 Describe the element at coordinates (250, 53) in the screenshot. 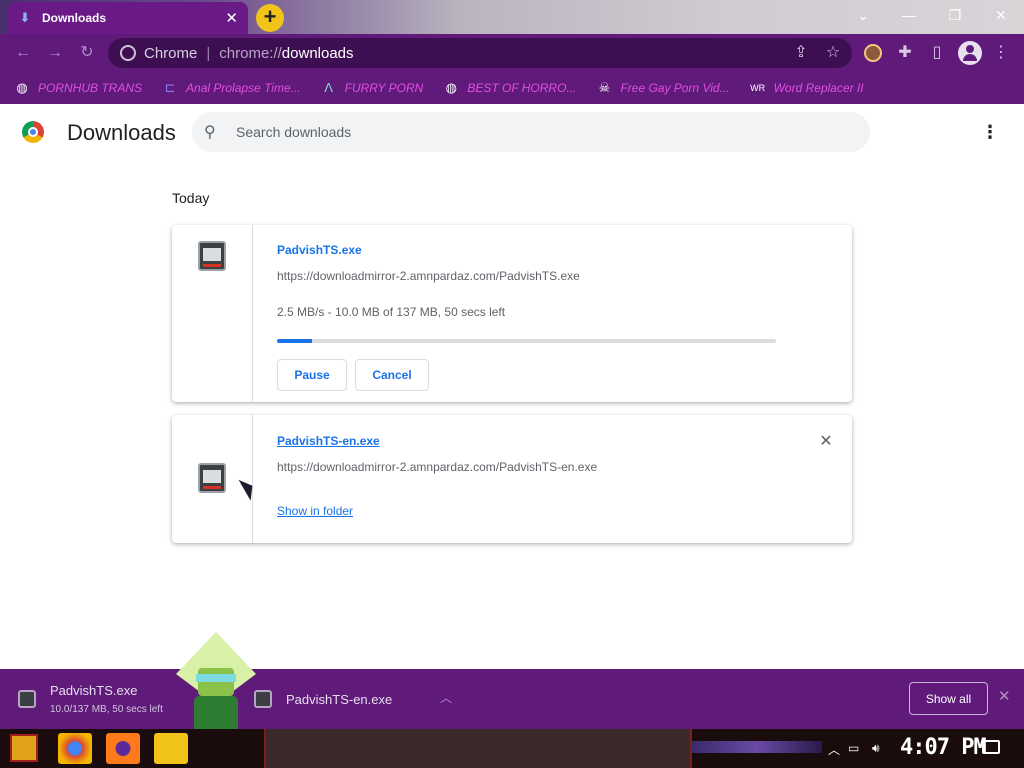

I see `url-scheme: chrome://` at that location.